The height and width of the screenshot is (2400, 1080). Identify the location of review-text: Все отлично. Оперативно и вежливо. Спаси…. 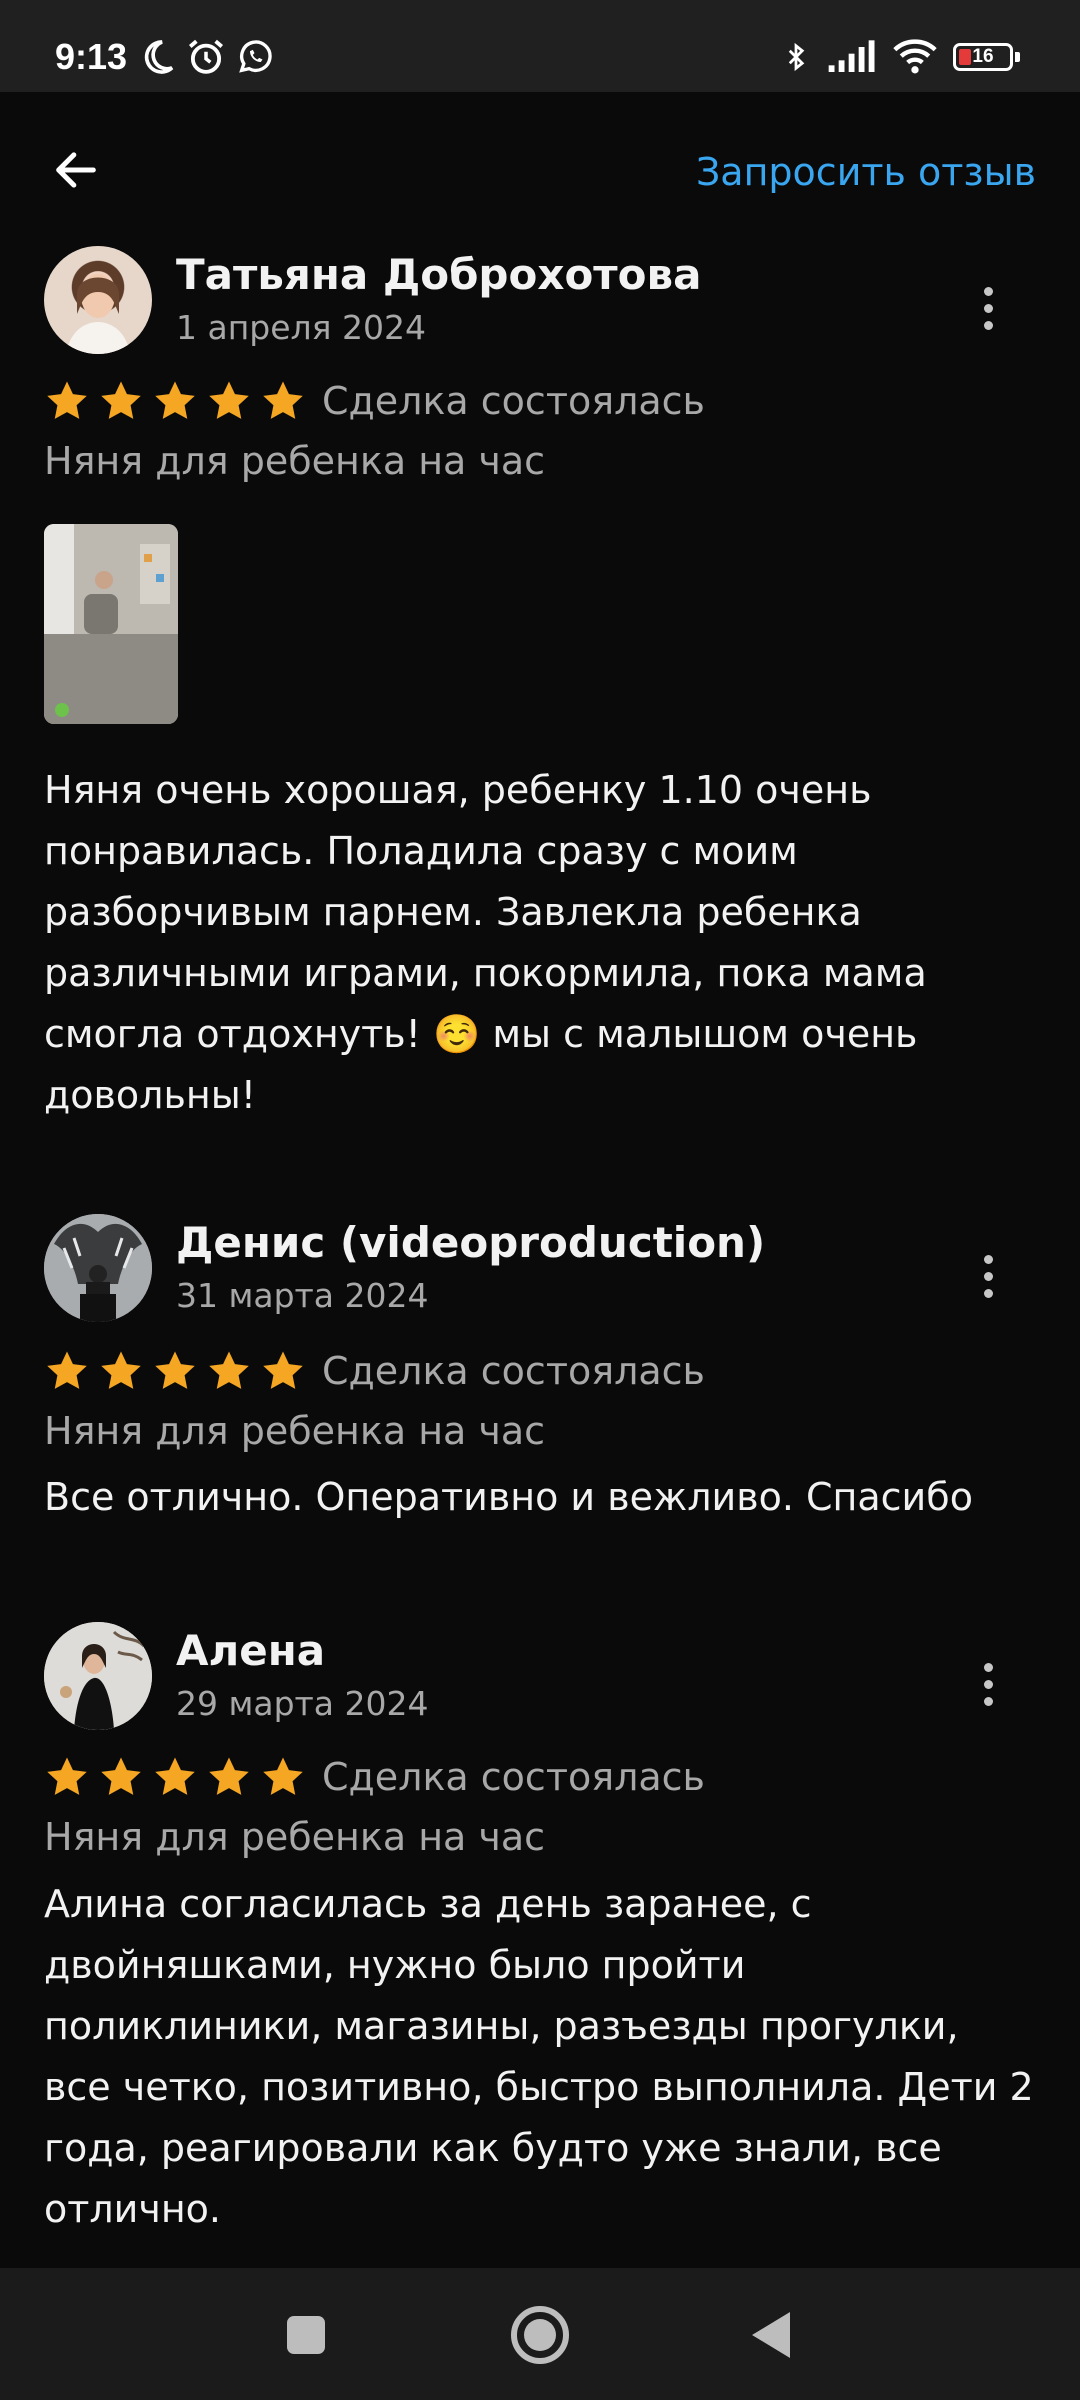
(508, 1497).